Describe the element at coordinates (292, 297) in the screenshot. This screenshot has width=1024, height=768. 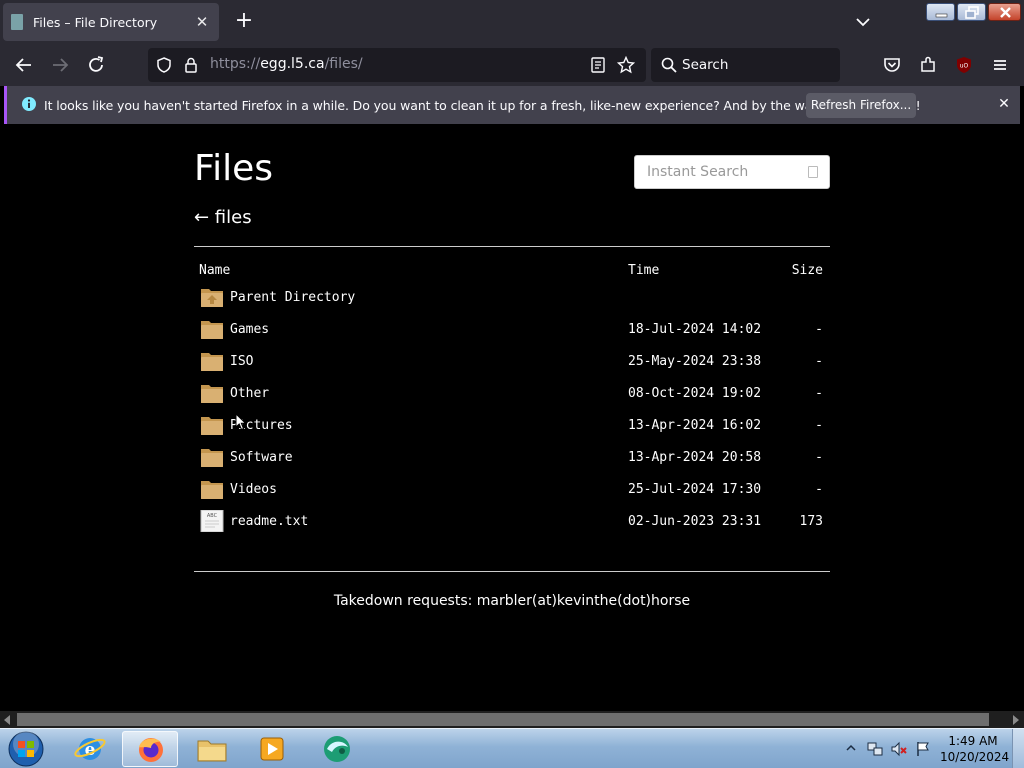
I see `file-name: Parent Directory` at that location.